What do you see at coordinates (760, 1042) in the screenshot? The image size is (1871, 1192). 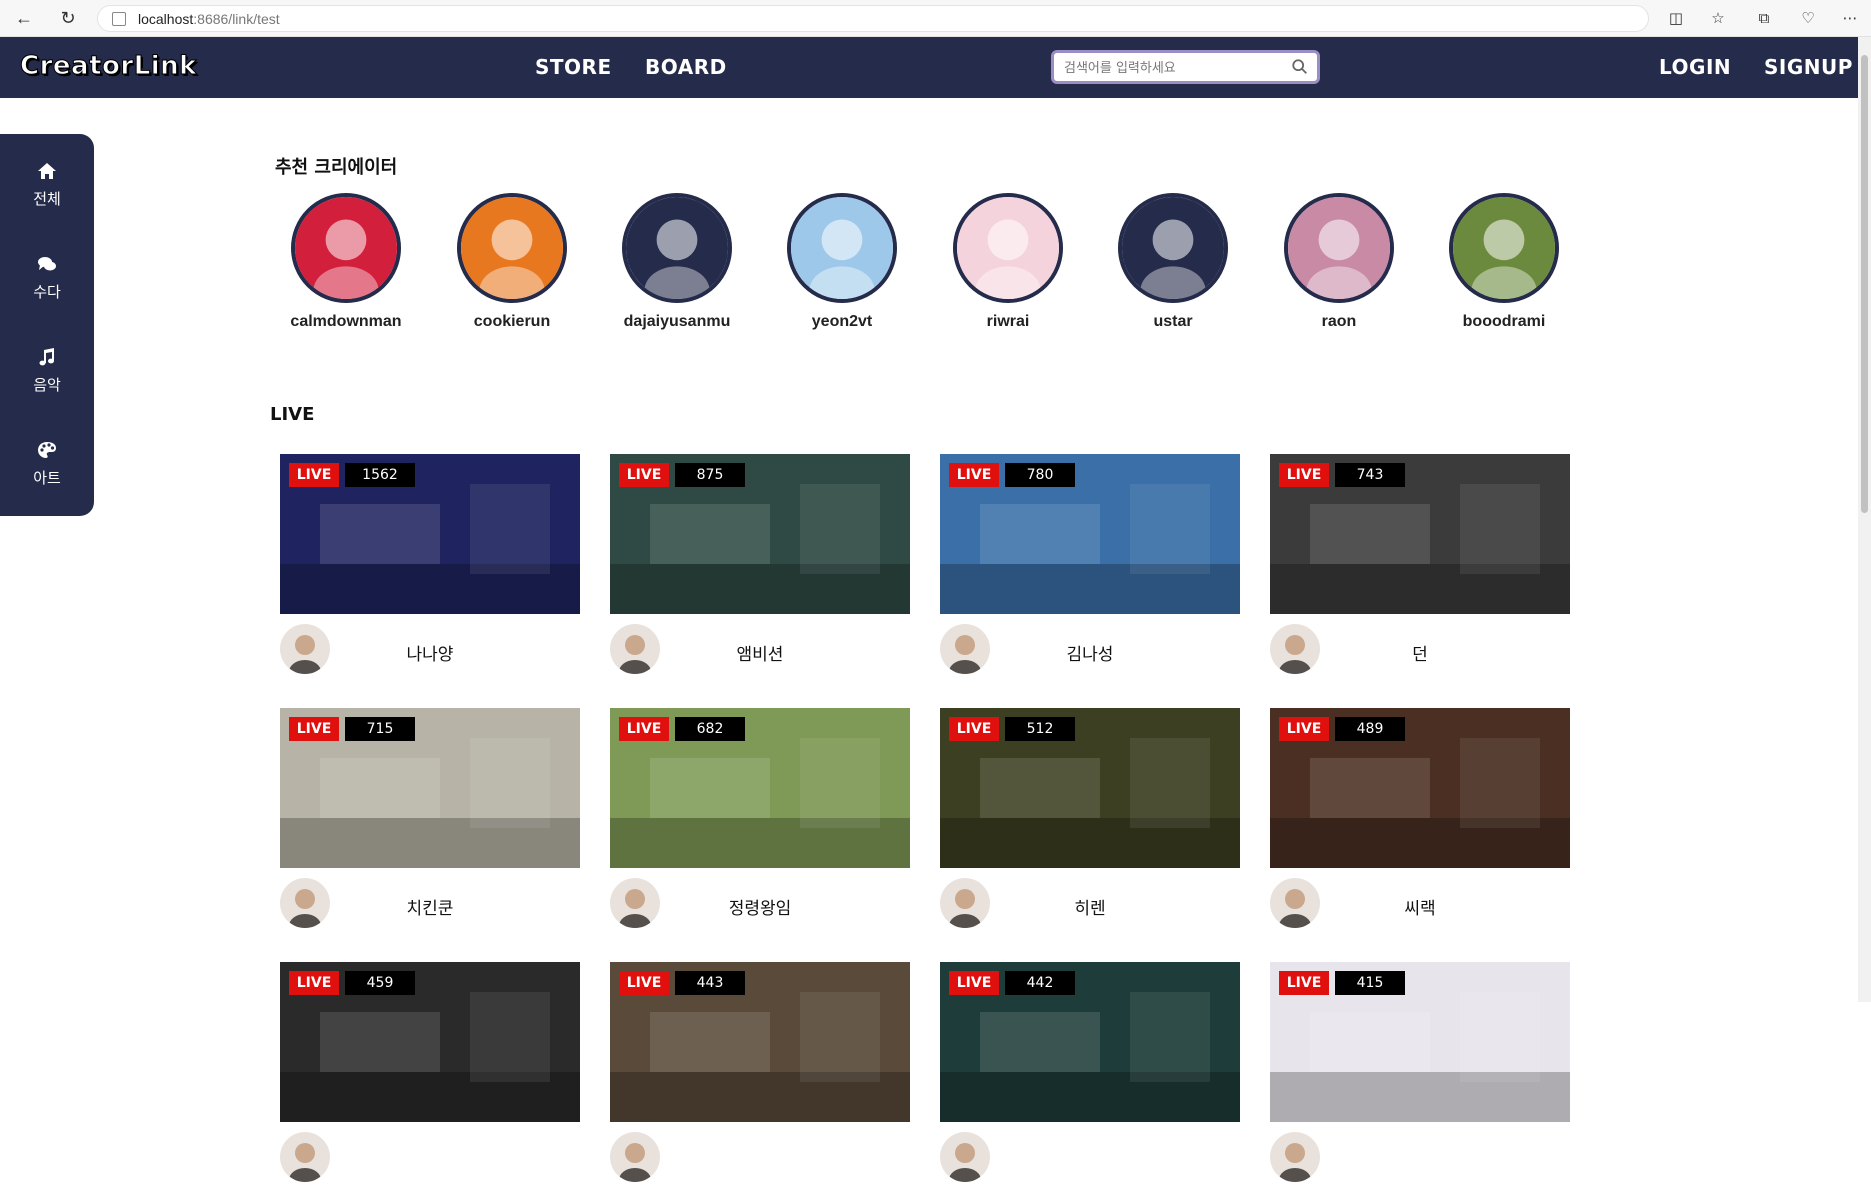 I see `stream-thumbnail: LIVE 443` at bounding box center [760, 1042].